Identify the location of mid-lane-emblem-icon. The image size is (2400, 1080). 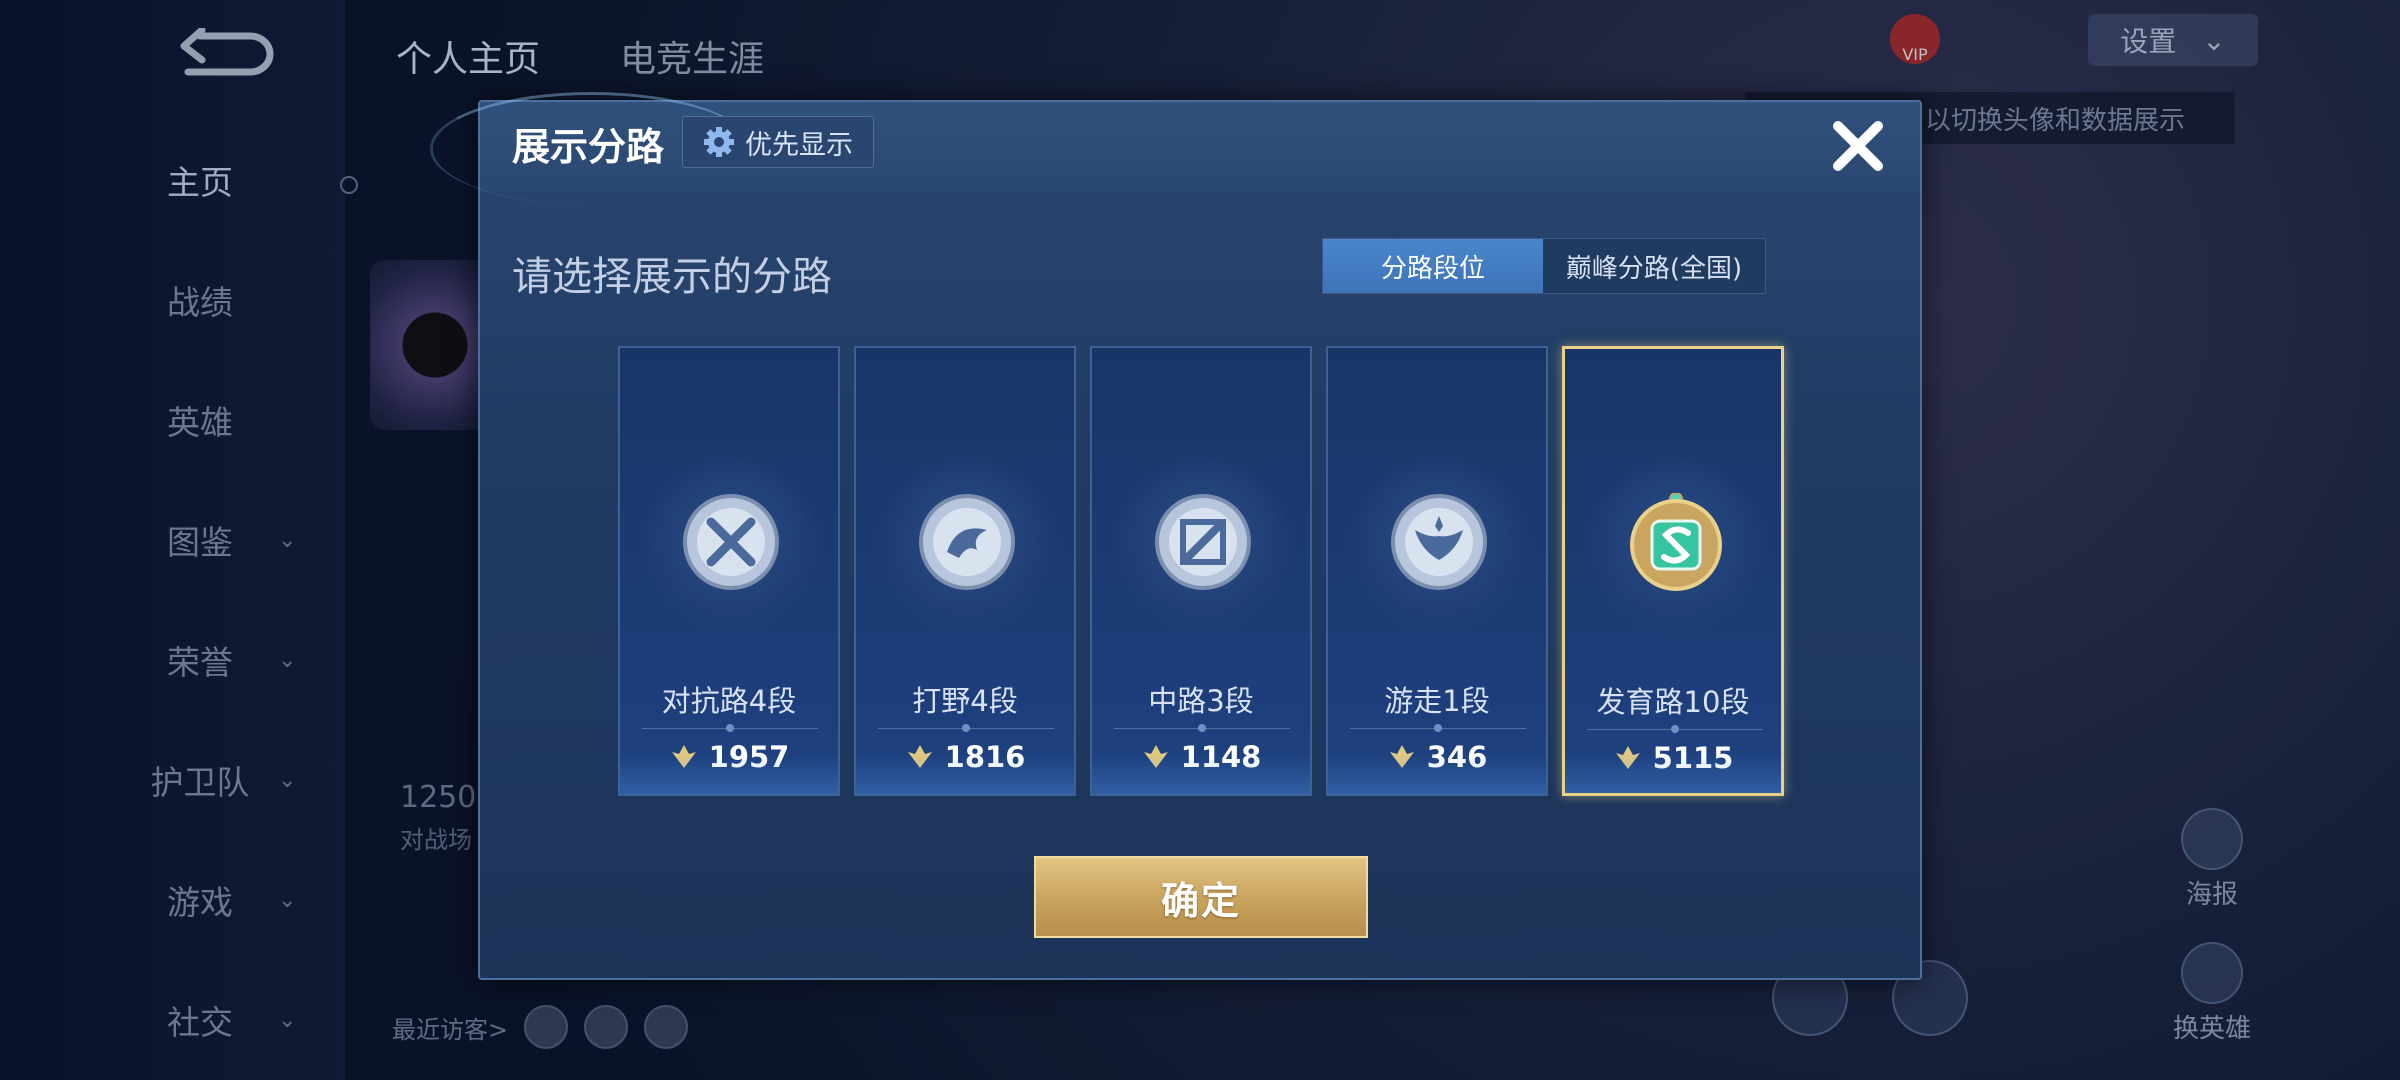
(1203, 542).